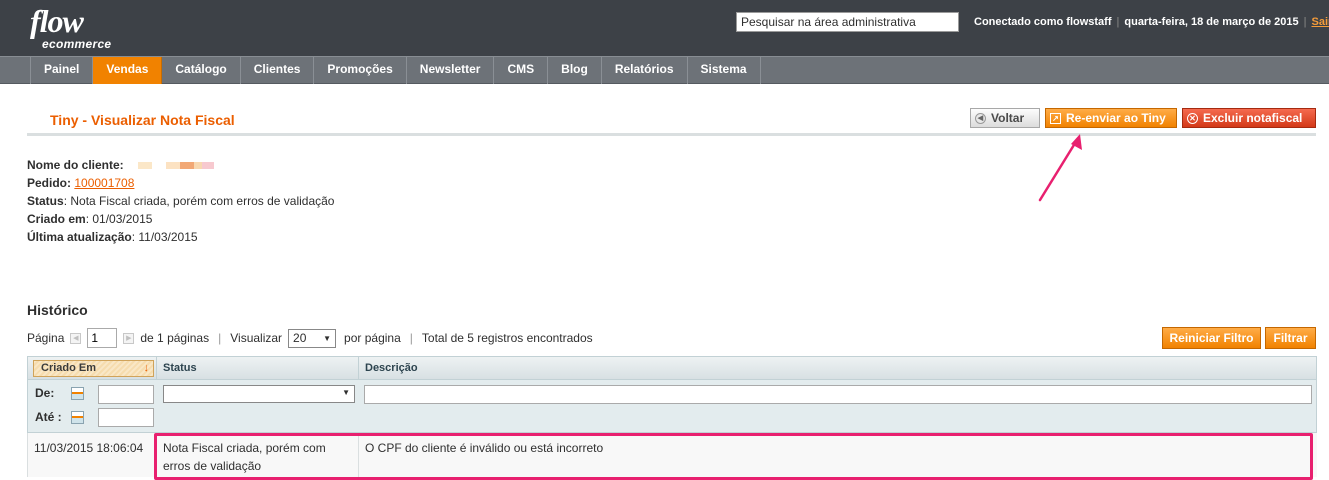 The height and width of the screenshot is (480, 1329). I want to click on back-arrow-icon: ◀, so click(980, 118).